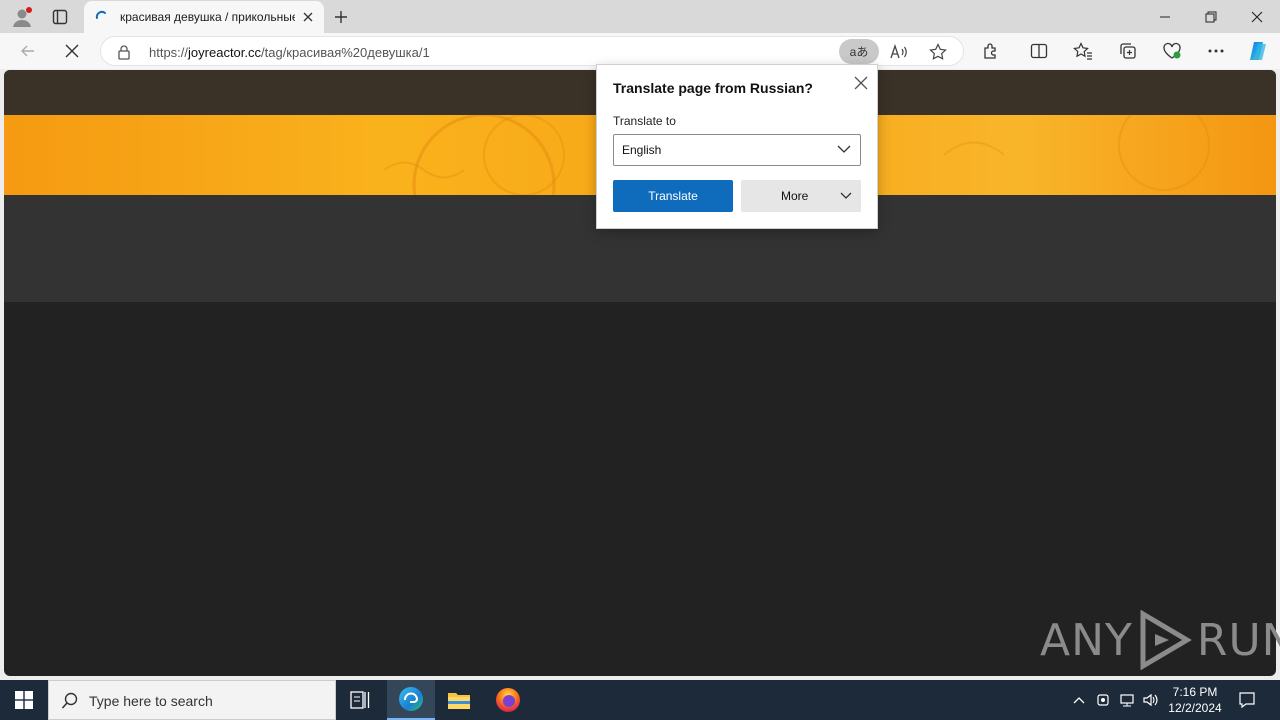  Describe the element at coordinates (1216, 51) in the screenshot. I see `settings-more-icon` at that location.